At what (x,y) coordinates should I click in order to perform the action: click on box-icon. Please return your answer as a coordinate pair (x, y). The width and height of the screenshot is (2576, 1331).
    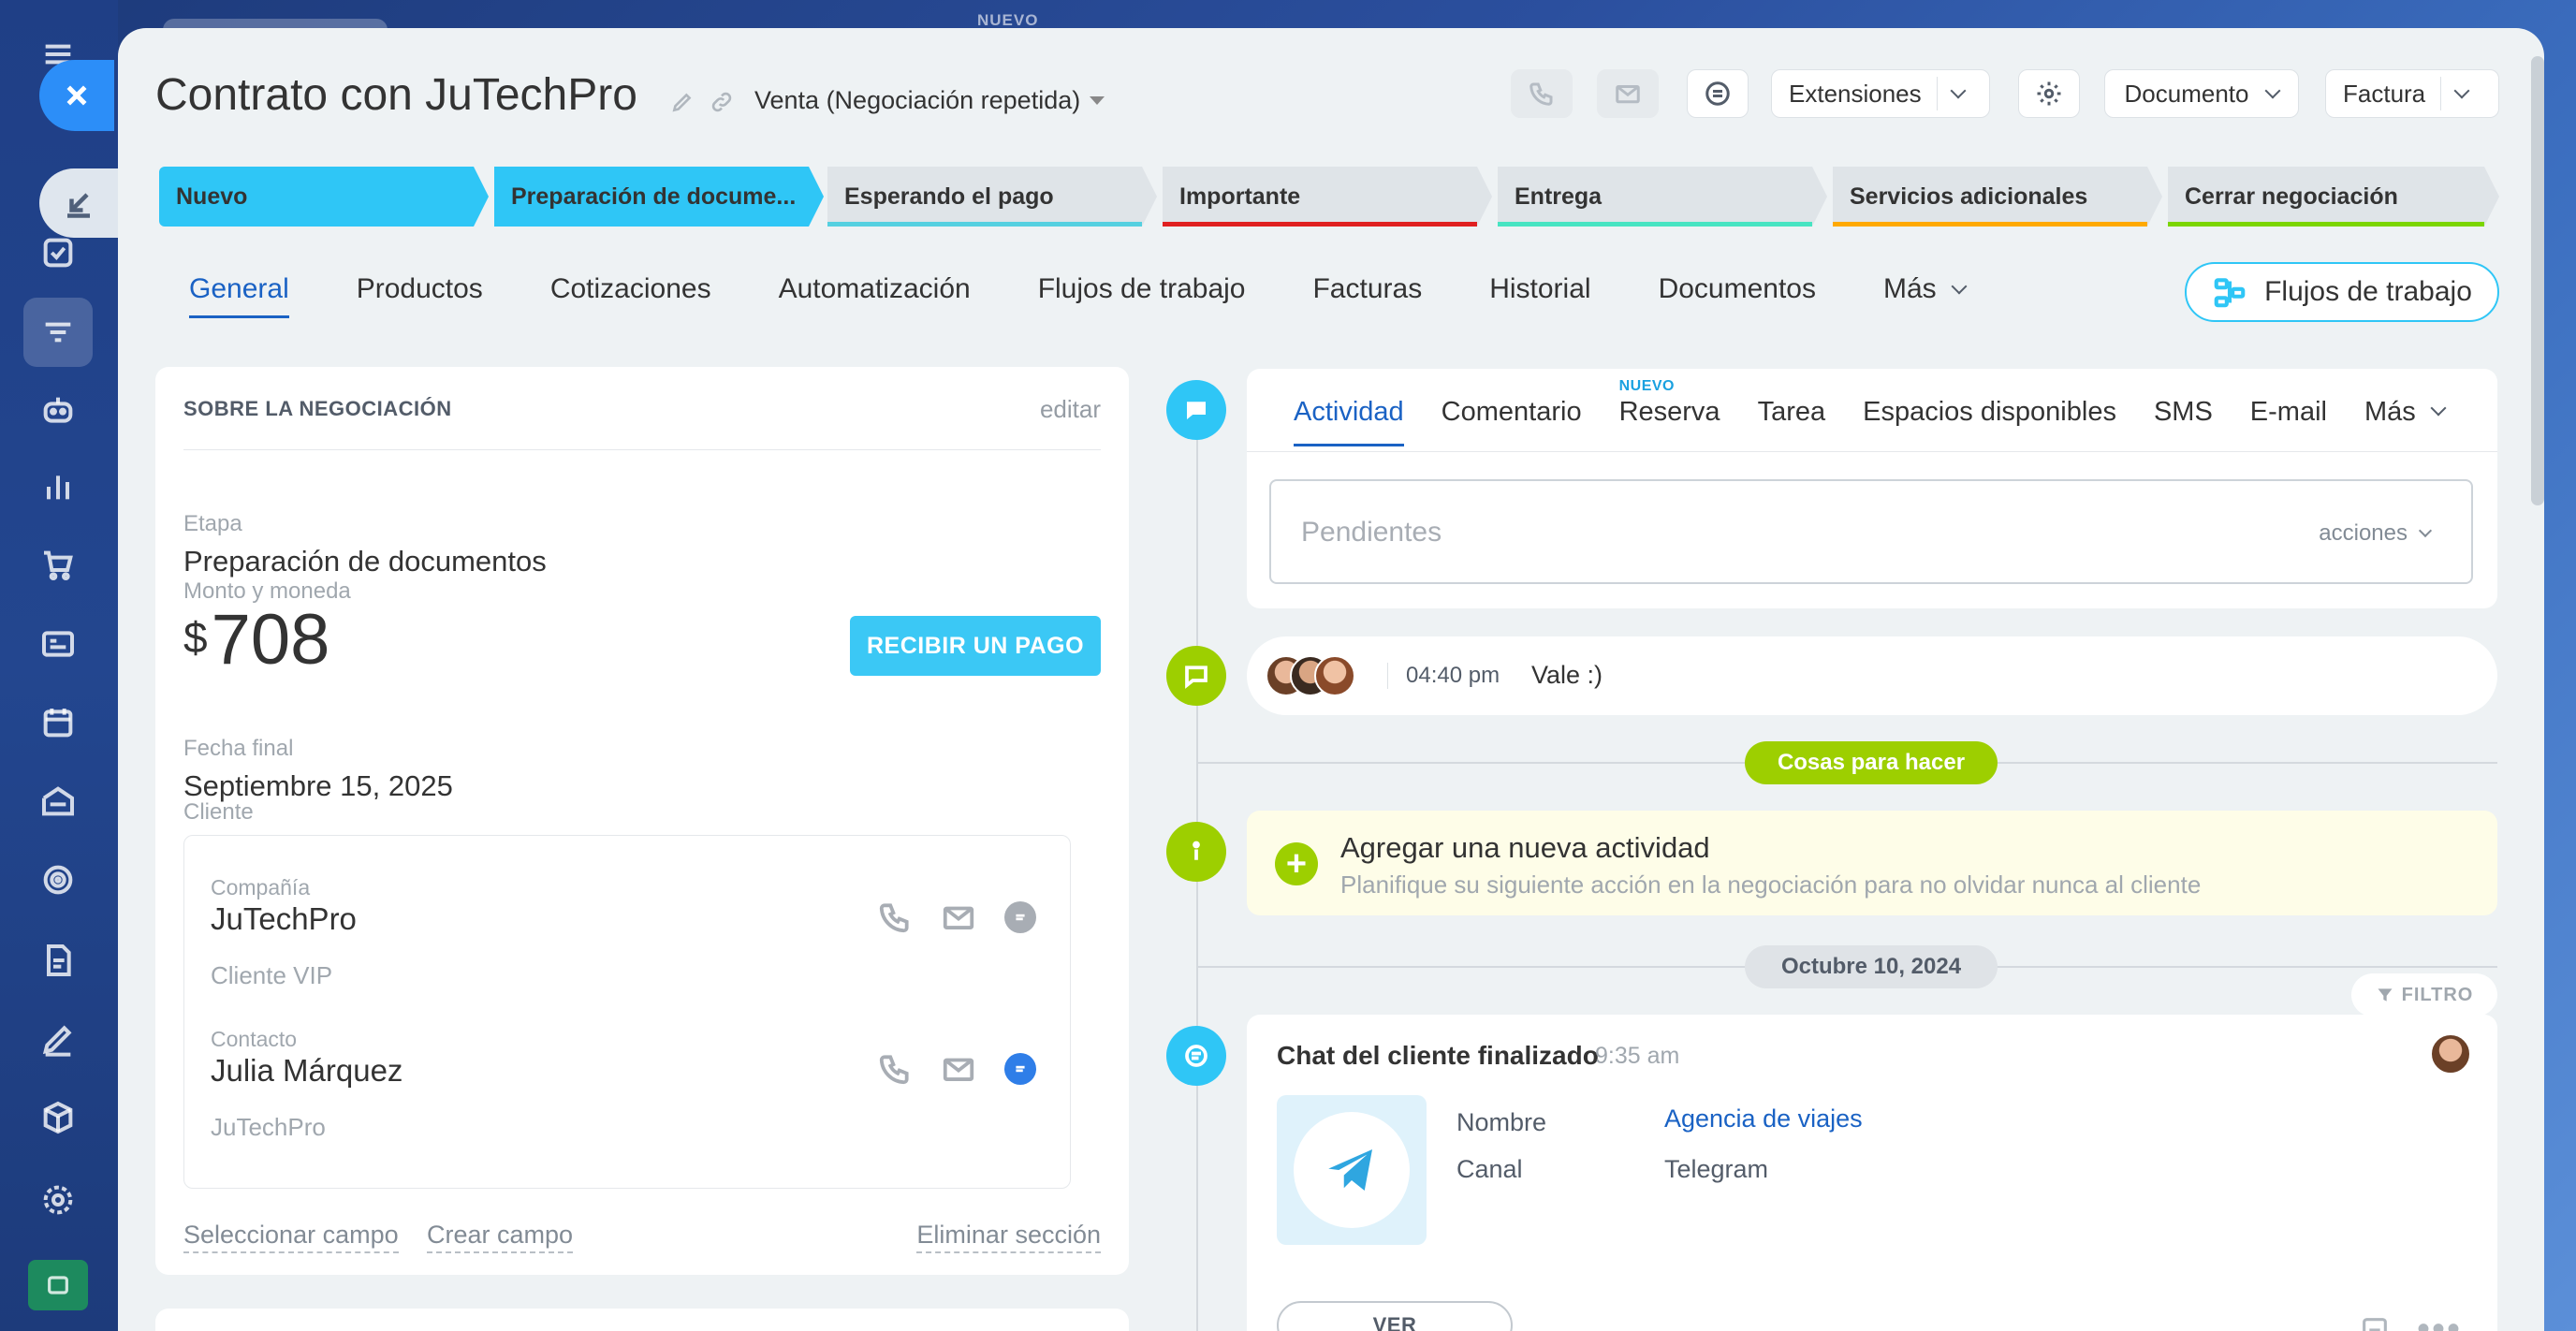
    Looking at the image, I should click on (58, 1117).